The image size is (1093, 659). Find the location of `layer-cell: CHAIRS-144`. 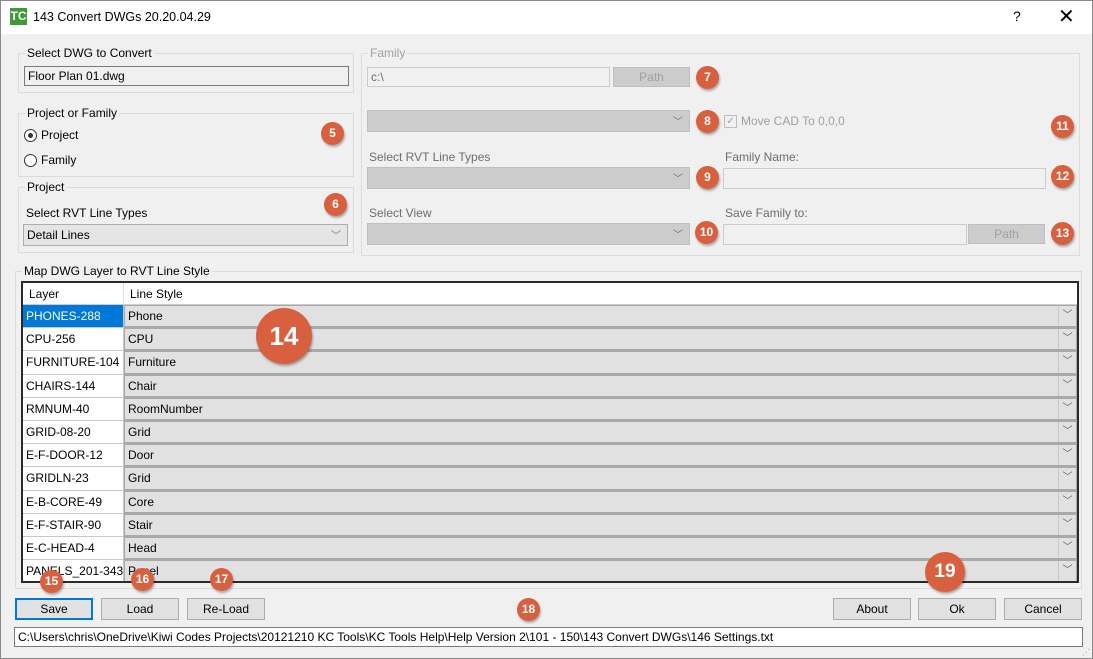

layer-cell: CHAIRS-144 is located at coordinates (73, 386).